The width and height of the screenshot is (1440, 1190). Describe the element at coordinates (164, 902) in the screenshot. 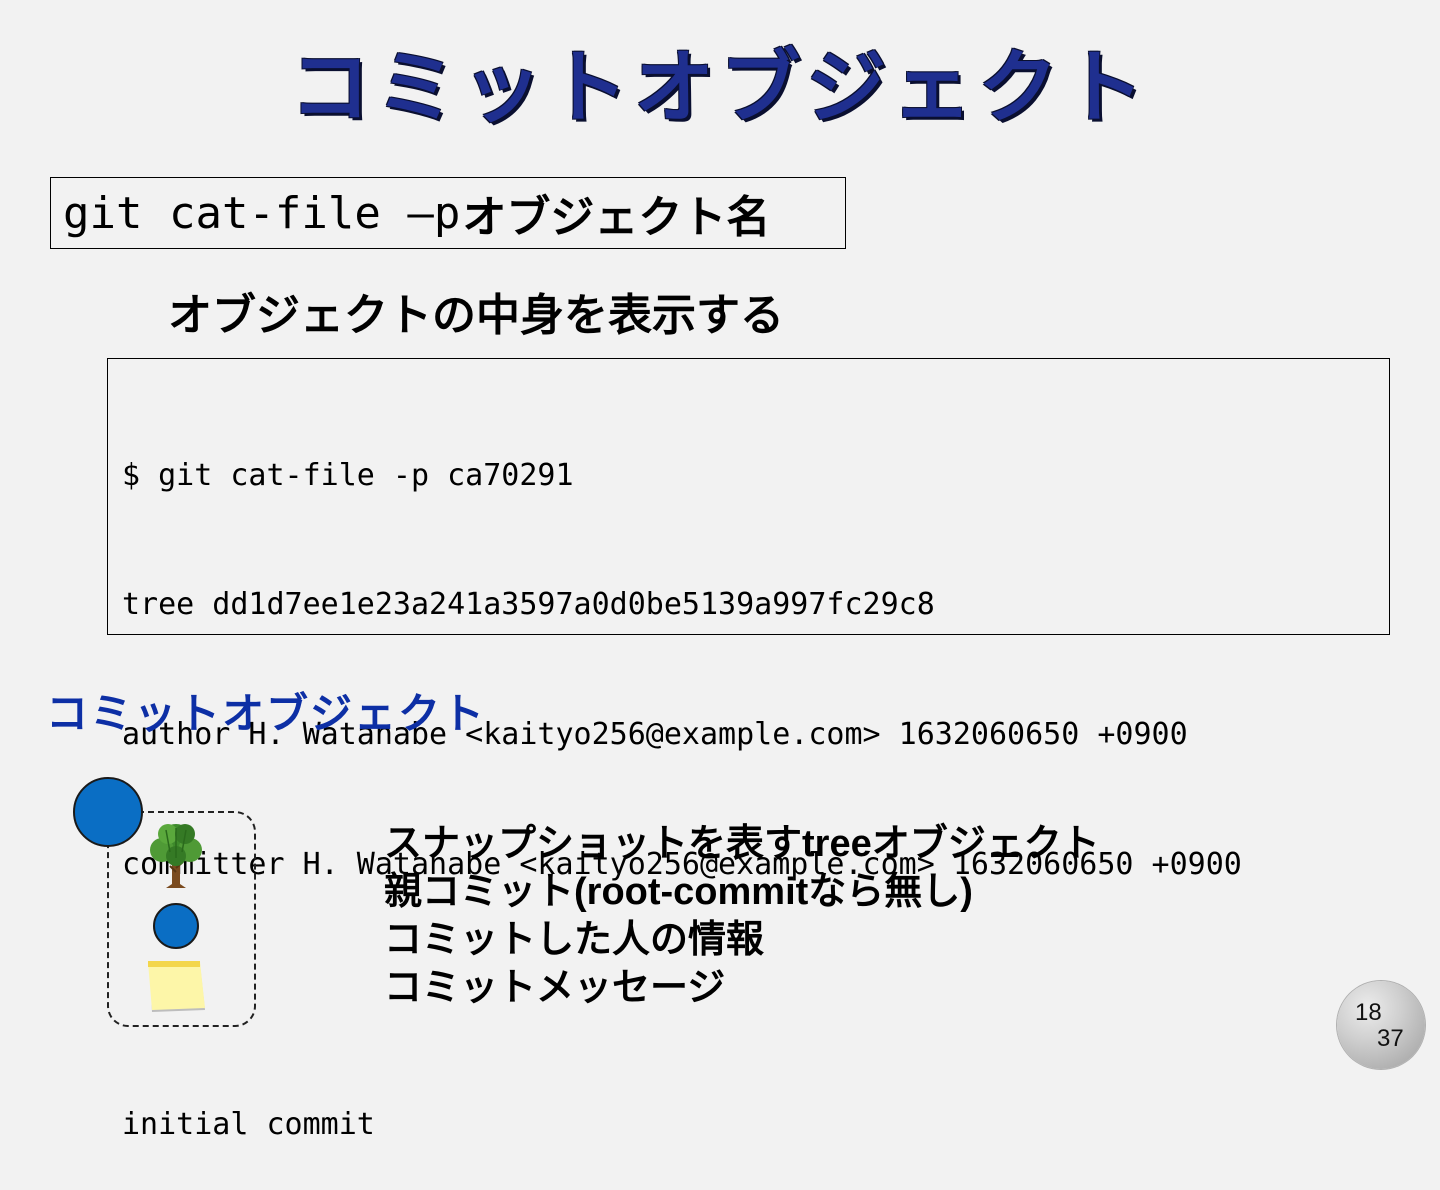

I see `commit-diagram-svg` at that location.